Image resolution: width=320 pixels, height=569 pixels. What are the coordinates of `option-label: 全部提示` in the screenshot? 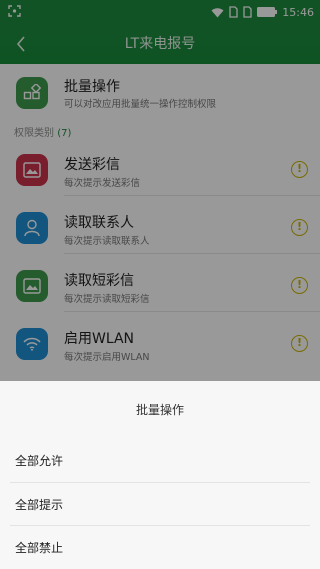 It's located at (39, 505).